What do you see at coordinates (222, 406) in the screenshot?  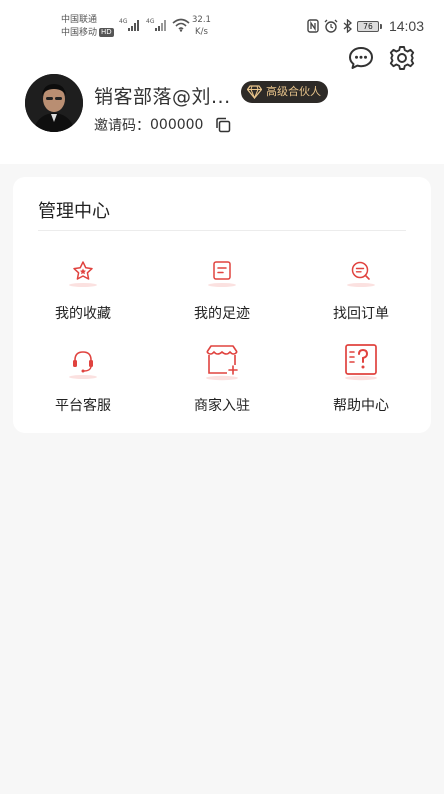 I see `grid-item-label: 商家入驻` at bounding box center [222, 406].